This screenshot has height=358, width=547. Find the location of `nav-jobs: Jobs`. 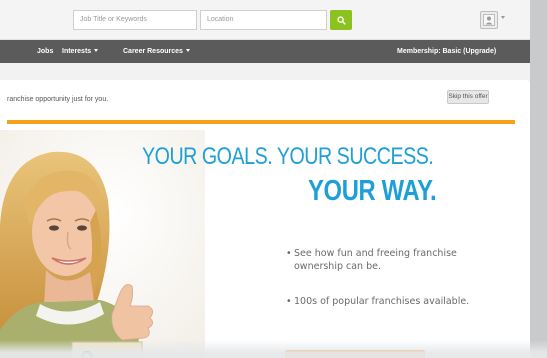

nav-jobs: Jobs is located at coordinates (45, 51).